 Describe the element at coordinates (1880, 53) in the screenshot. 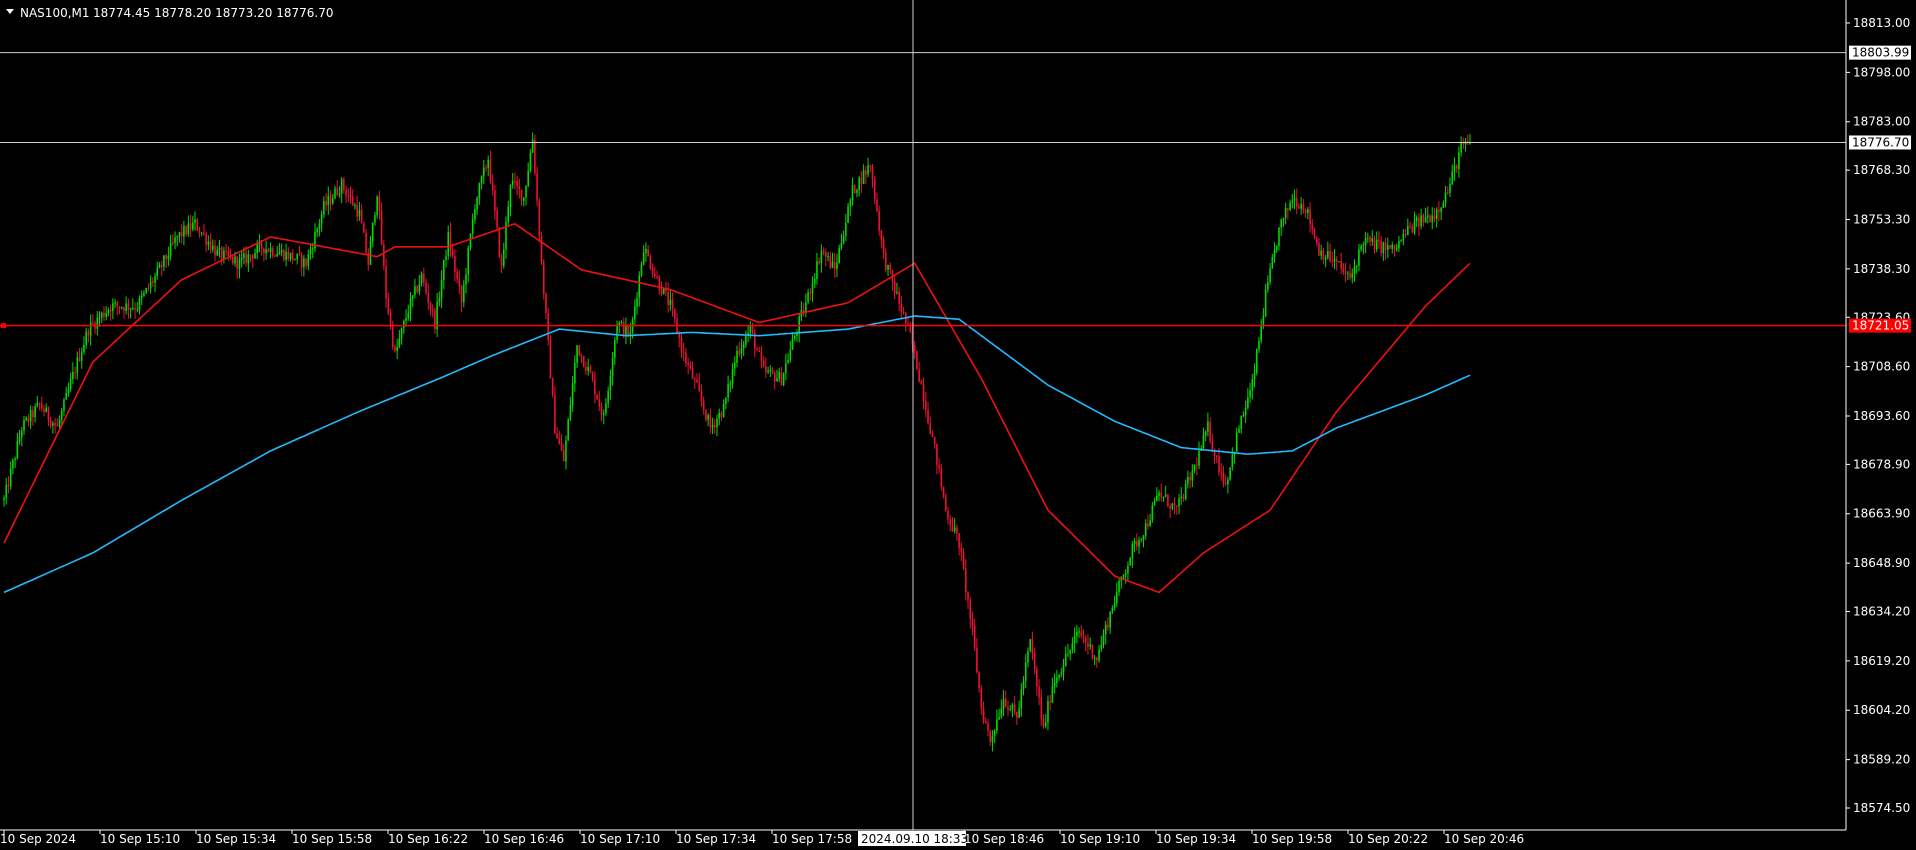

I see `crosshair-price-tag: 18803.99` at that location.